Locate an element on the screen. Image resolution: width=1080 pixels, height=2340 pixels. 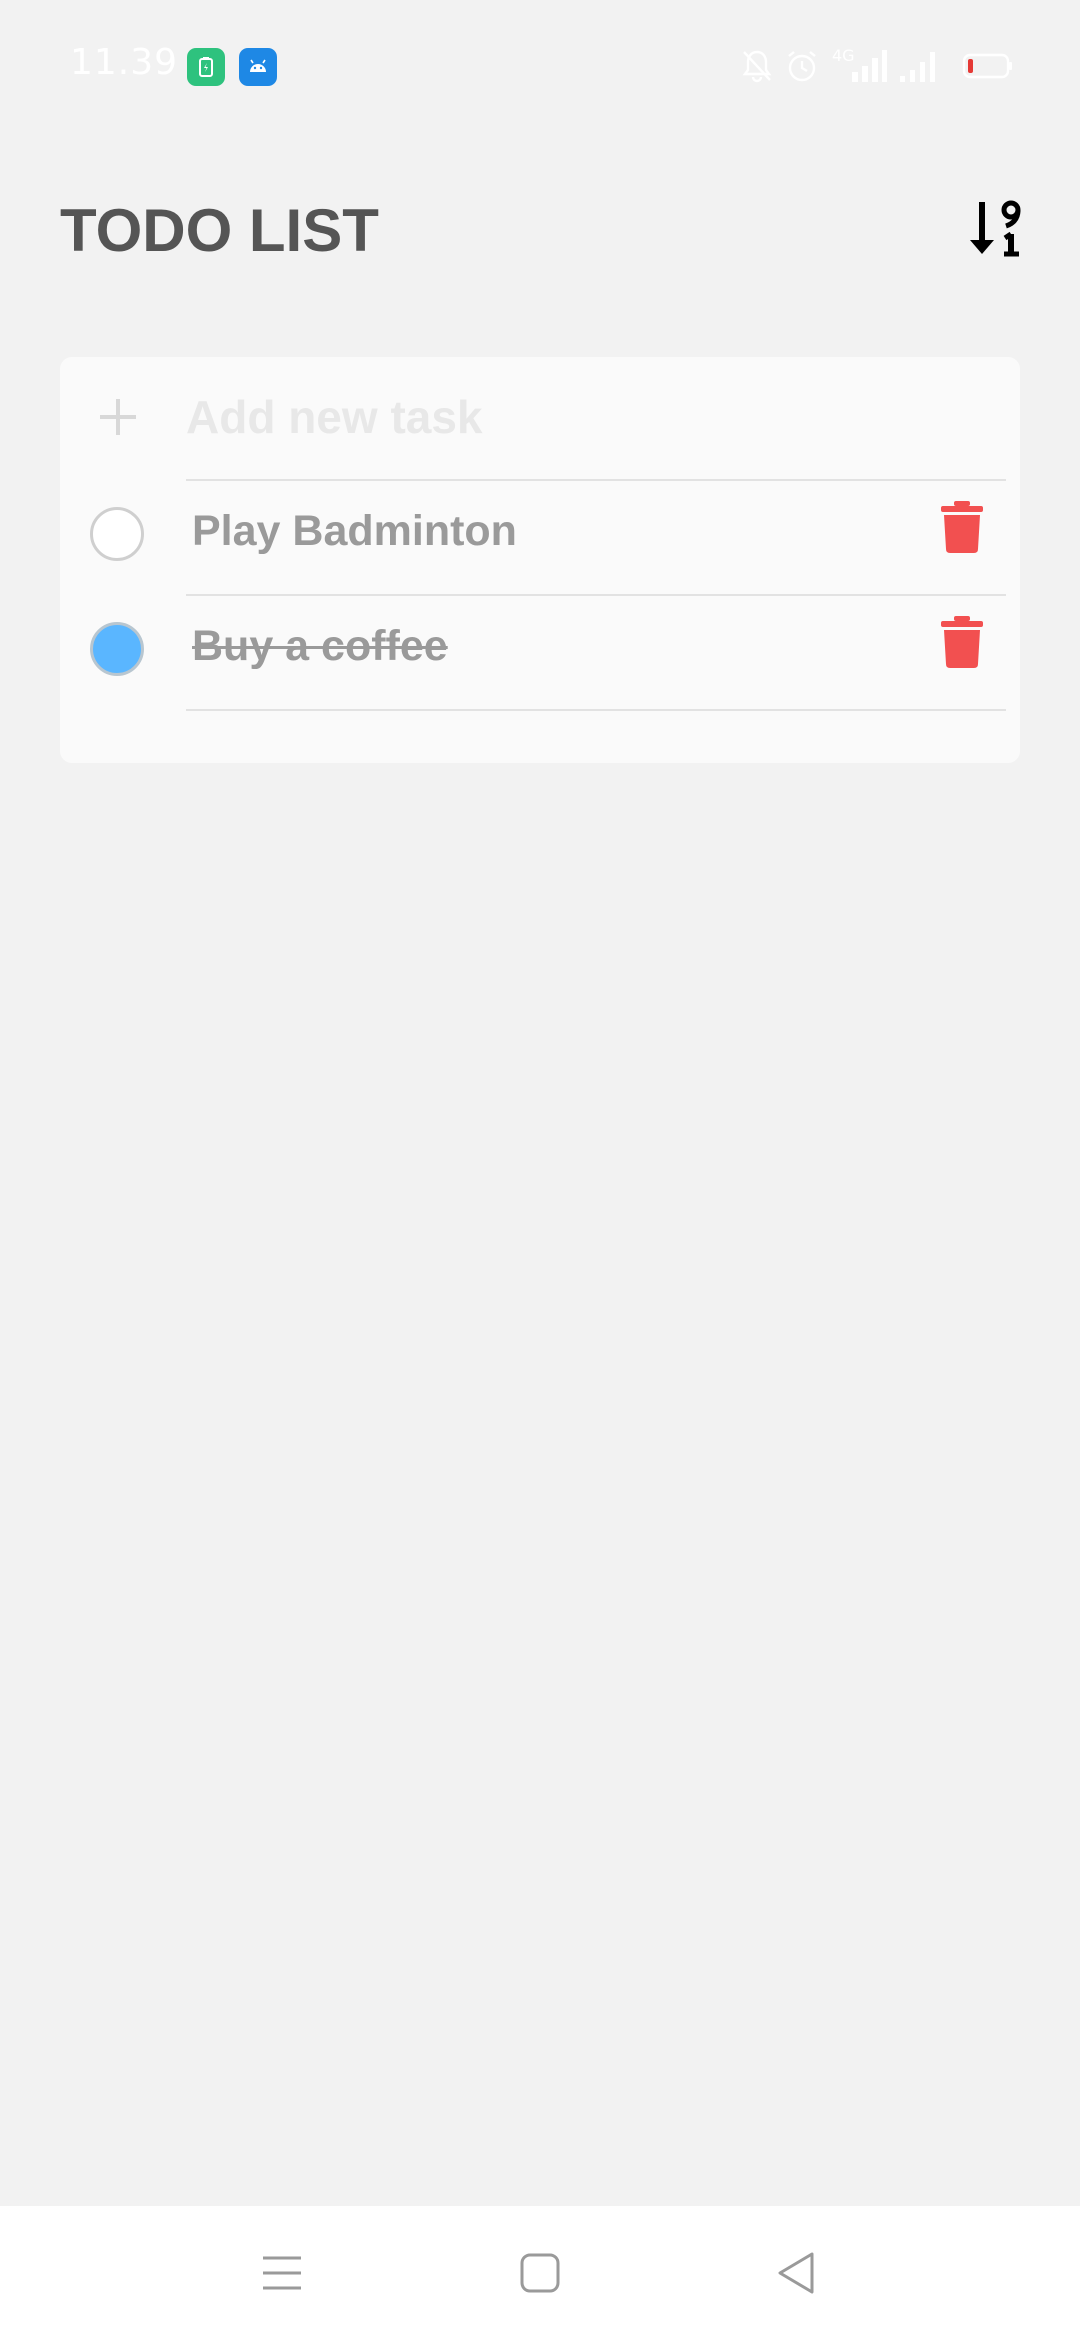
plus-icon is located at coordinates (118, 417).